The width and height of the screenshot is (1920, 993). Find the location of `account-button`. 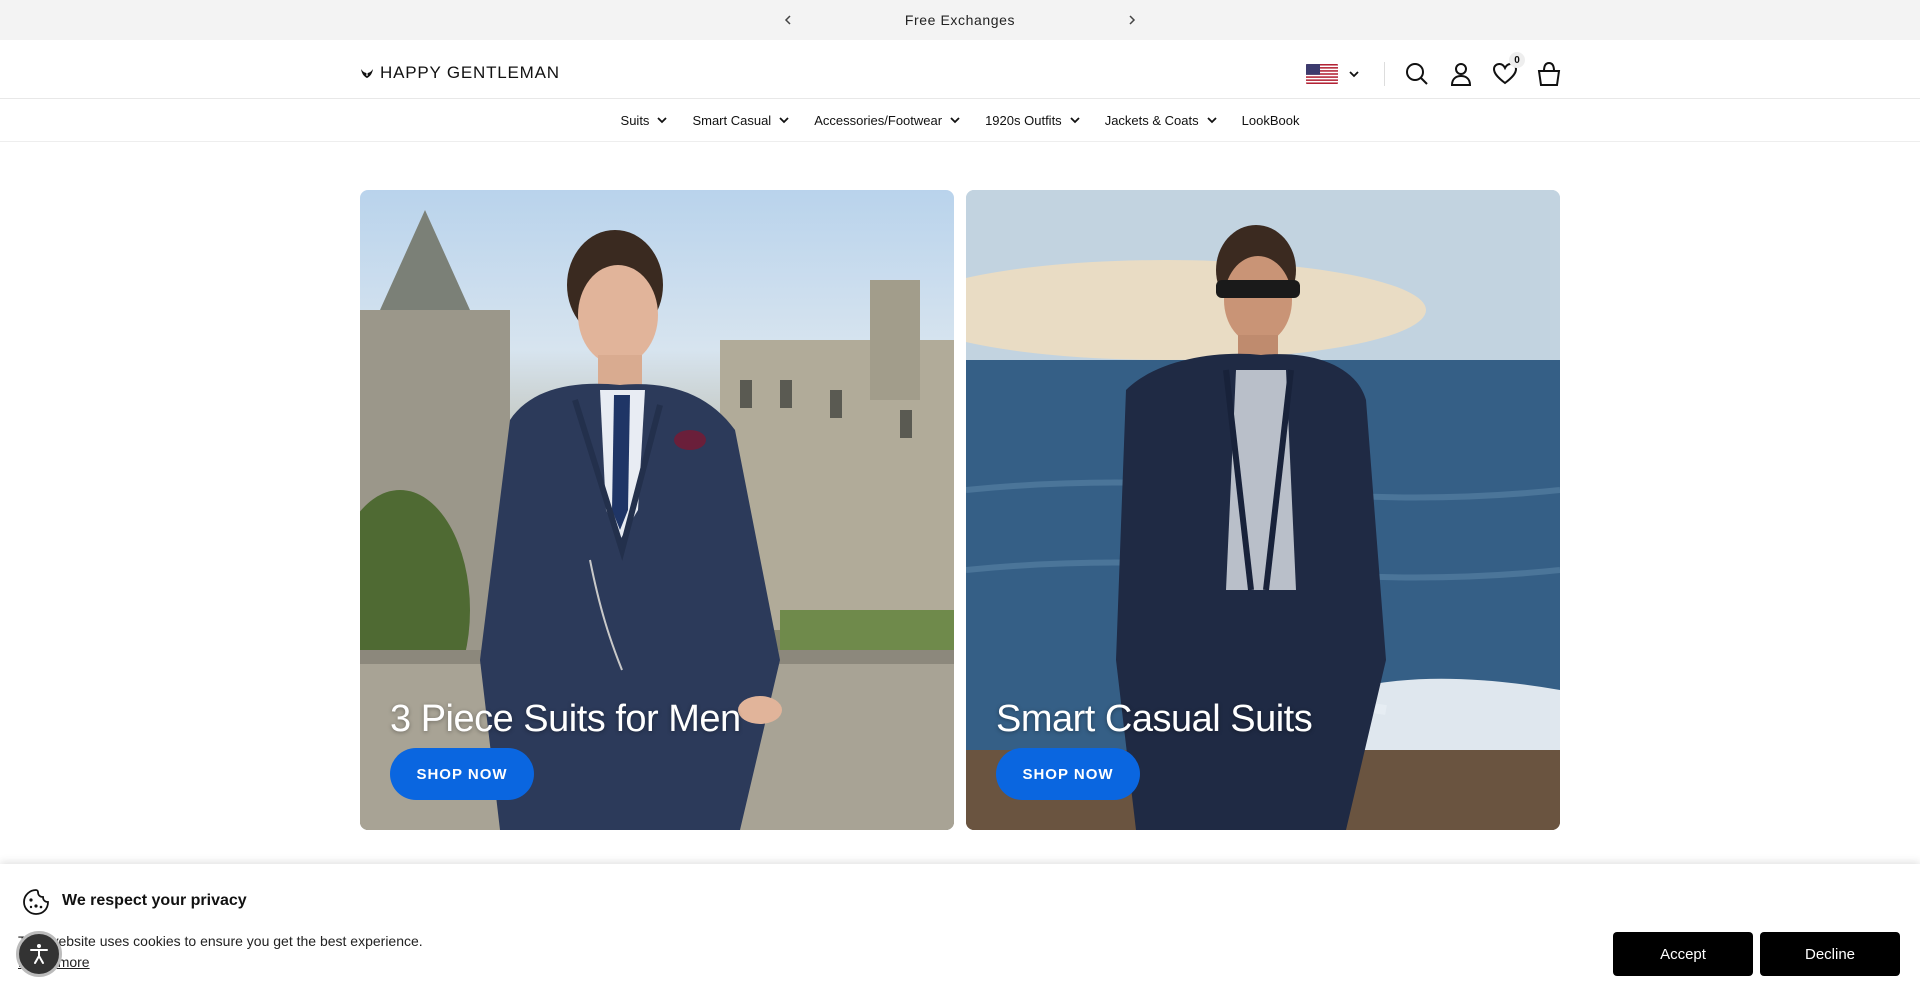

account-button is located at coordinates (1461, 74).